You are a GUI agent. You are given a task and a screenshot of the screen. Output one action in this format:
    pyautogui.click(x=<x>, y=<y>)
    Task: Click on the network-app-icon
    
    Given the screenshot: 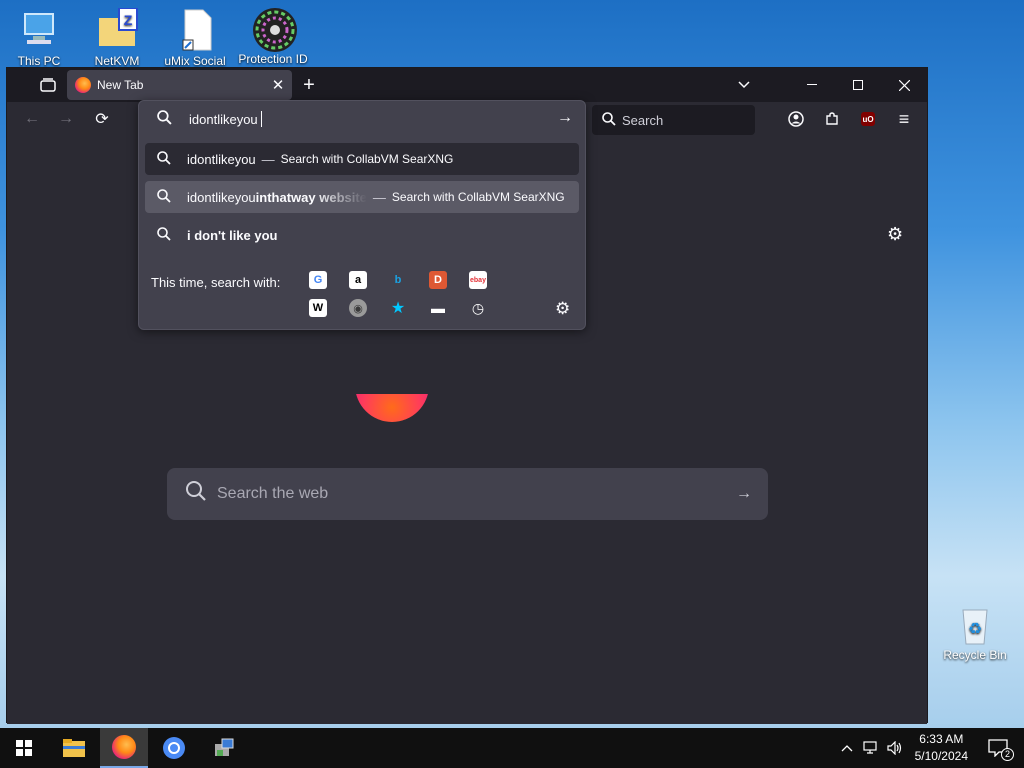 What is the action you would take?
    pyautogui.click(x=224, y=748)
    